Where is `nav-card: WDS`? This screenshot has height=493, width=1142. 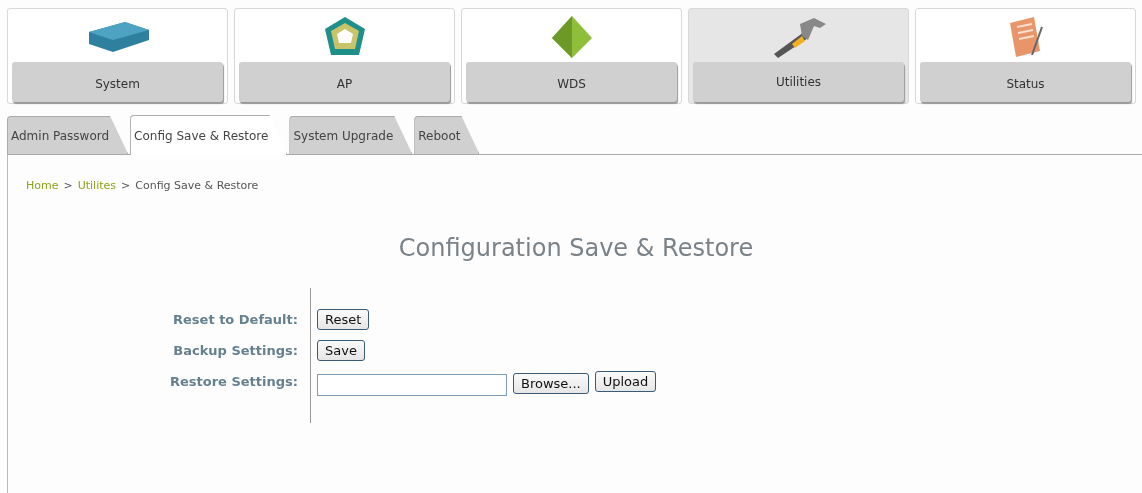
nav-card: WDS is located at coordinates (571, 56).